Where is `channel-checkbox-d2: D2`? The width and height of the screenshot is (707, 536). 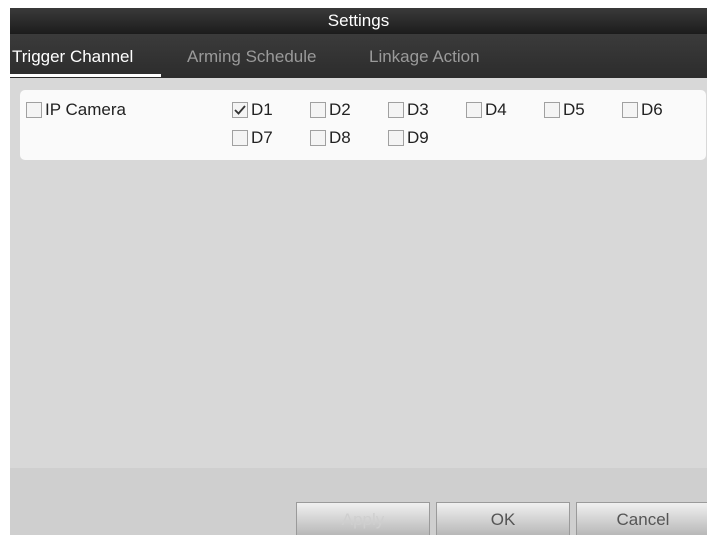 channel-checkbox-d2: D2 is located at coordinates (330, 110).